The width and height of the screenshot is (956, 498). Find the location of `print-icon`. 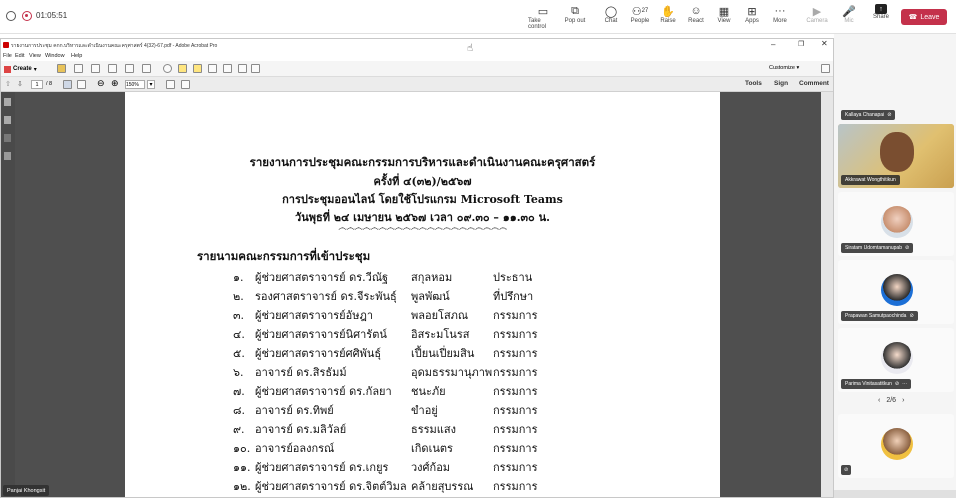

print-icon is located at coordinates (112, 68).